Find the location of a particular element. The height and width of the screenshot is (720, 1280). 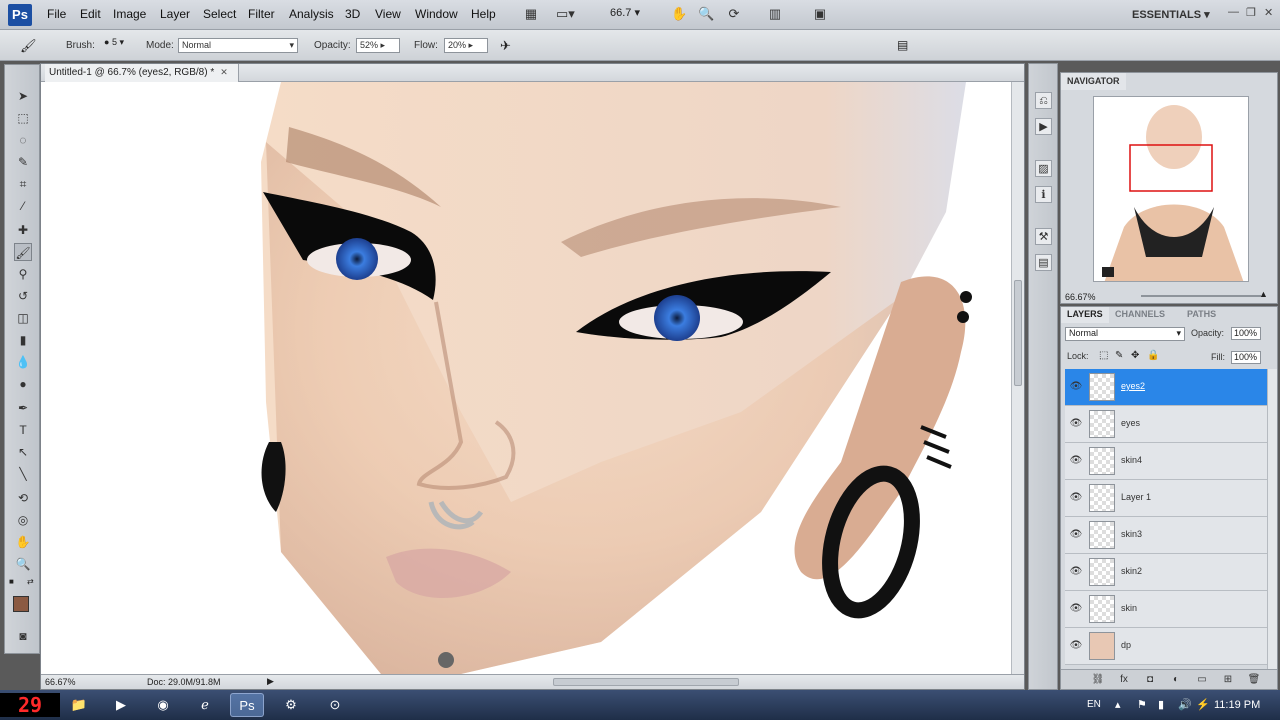

recorder-icon: ⊙ is located at coordinates (335, 705).